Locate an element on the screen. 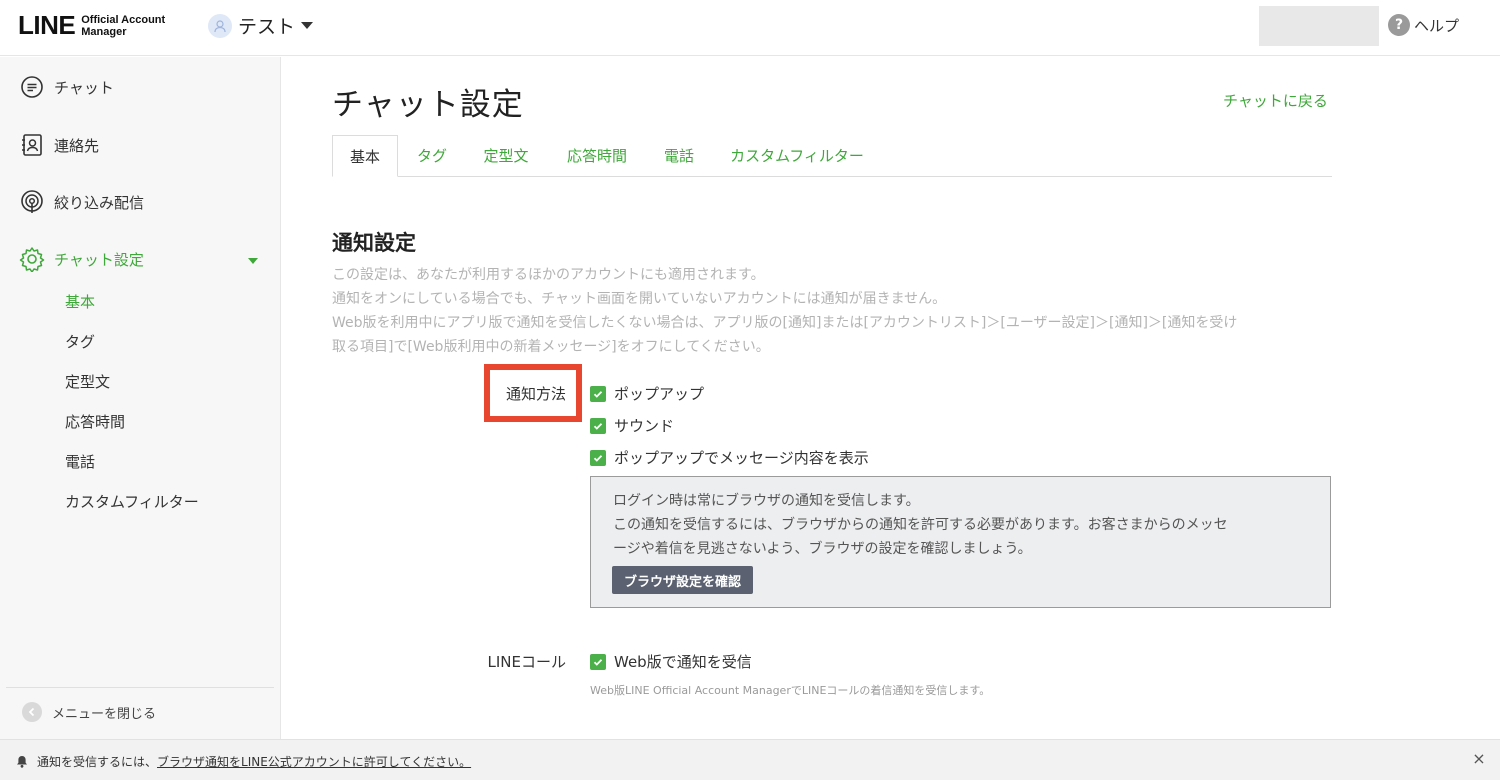 This screenshot has width=1500, height=780. checkbox-sound: サウンド is located at coordinates (632, 425).